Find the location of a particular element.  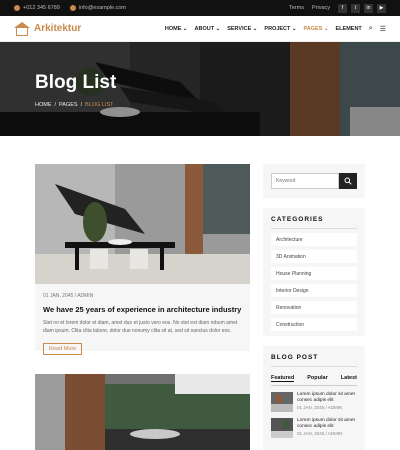

search-icon is located at coordinates (348, 181).